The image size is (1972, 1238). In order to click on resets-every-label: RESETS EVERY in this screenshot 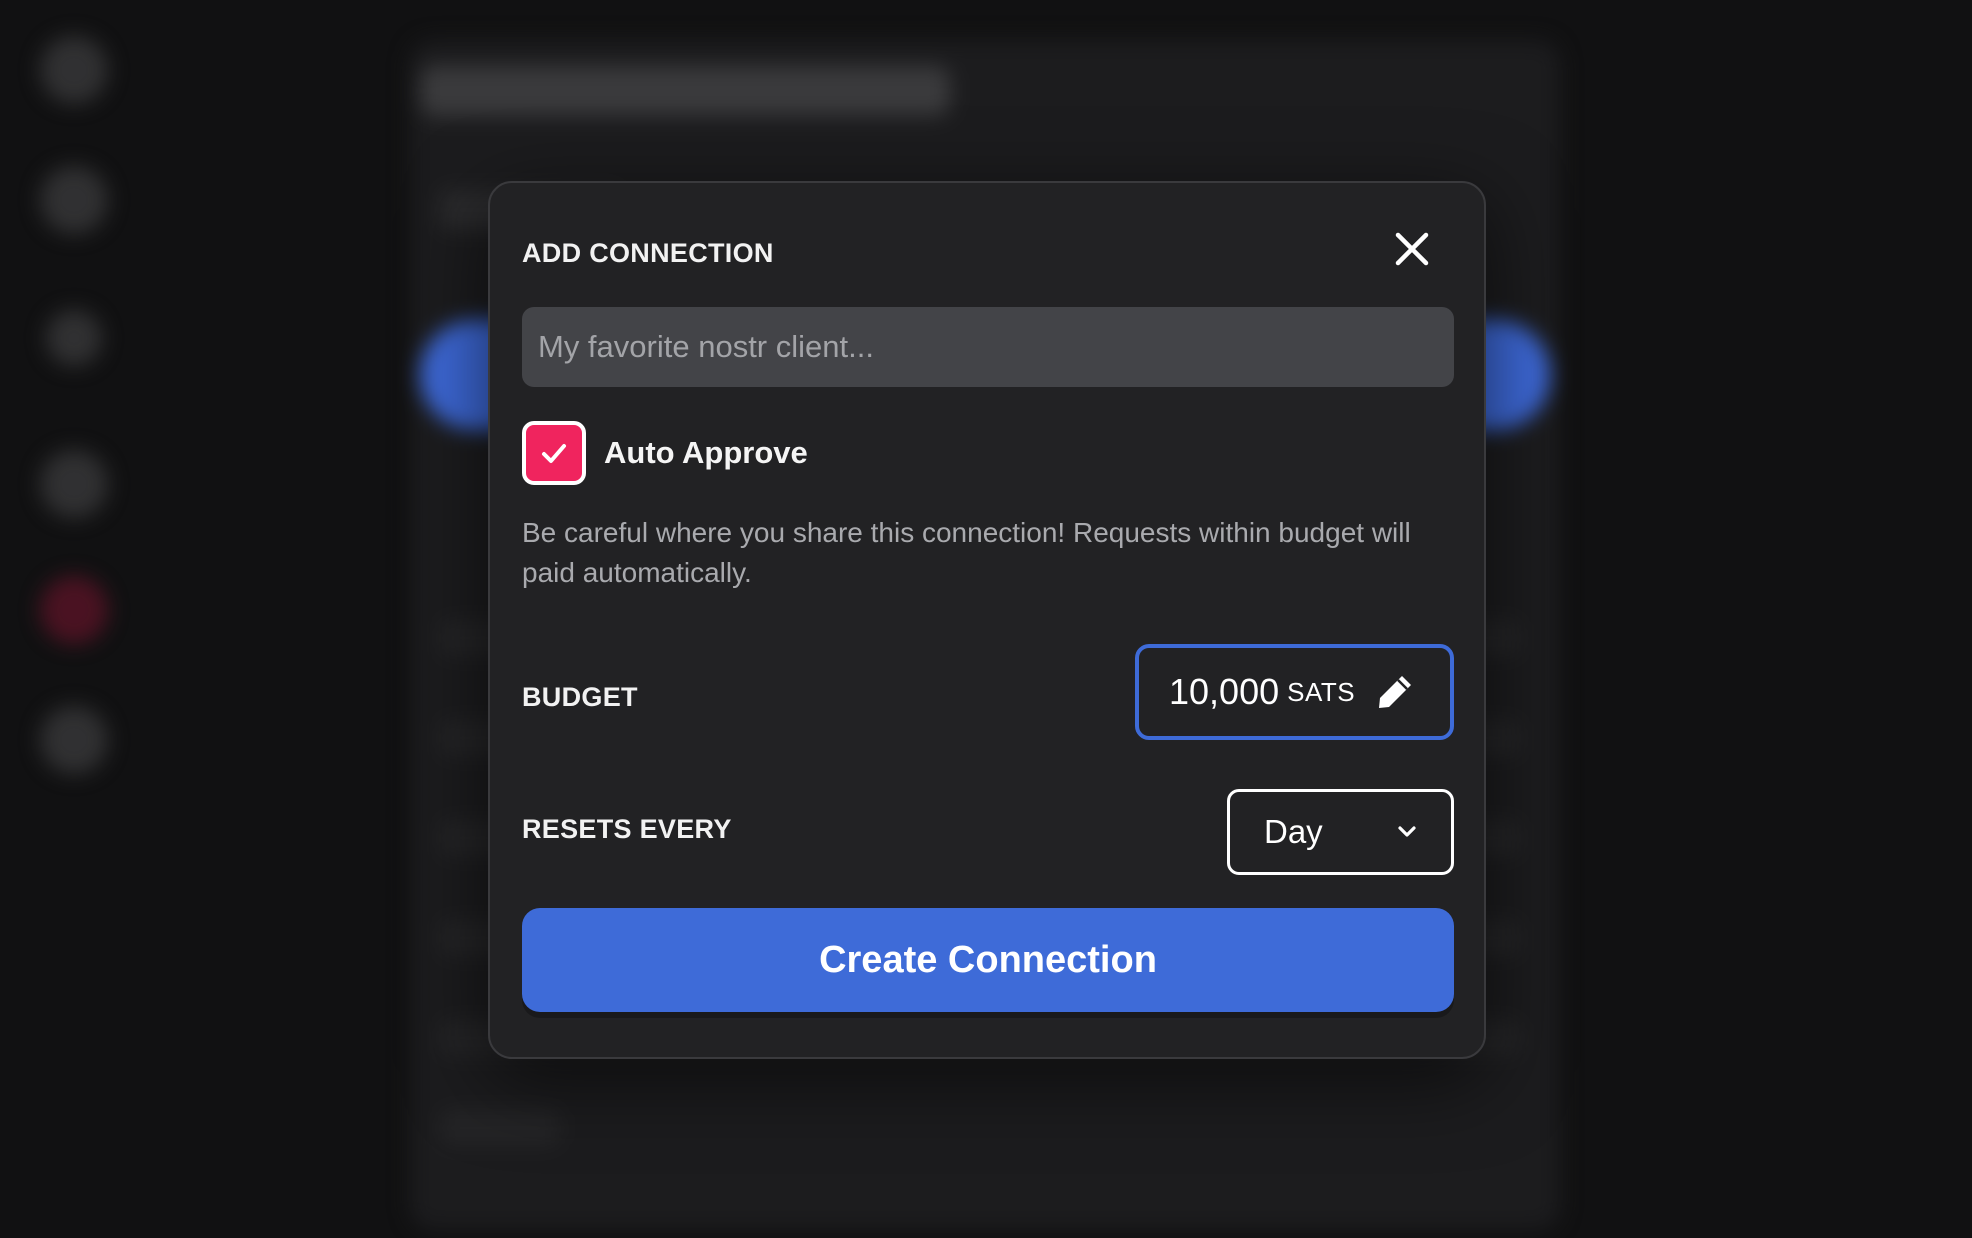, I will do `click(627, 829)`.